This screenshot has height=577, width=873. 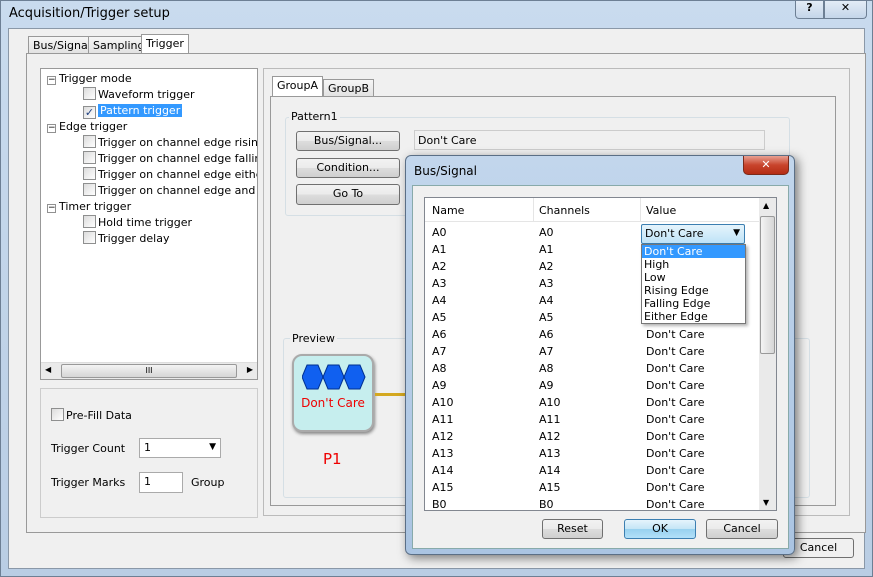 What do you see at coordinates (693, 303) in the screenshot?
I see `dropdown-option: Falling Edge` at bounding box center [693, 303].